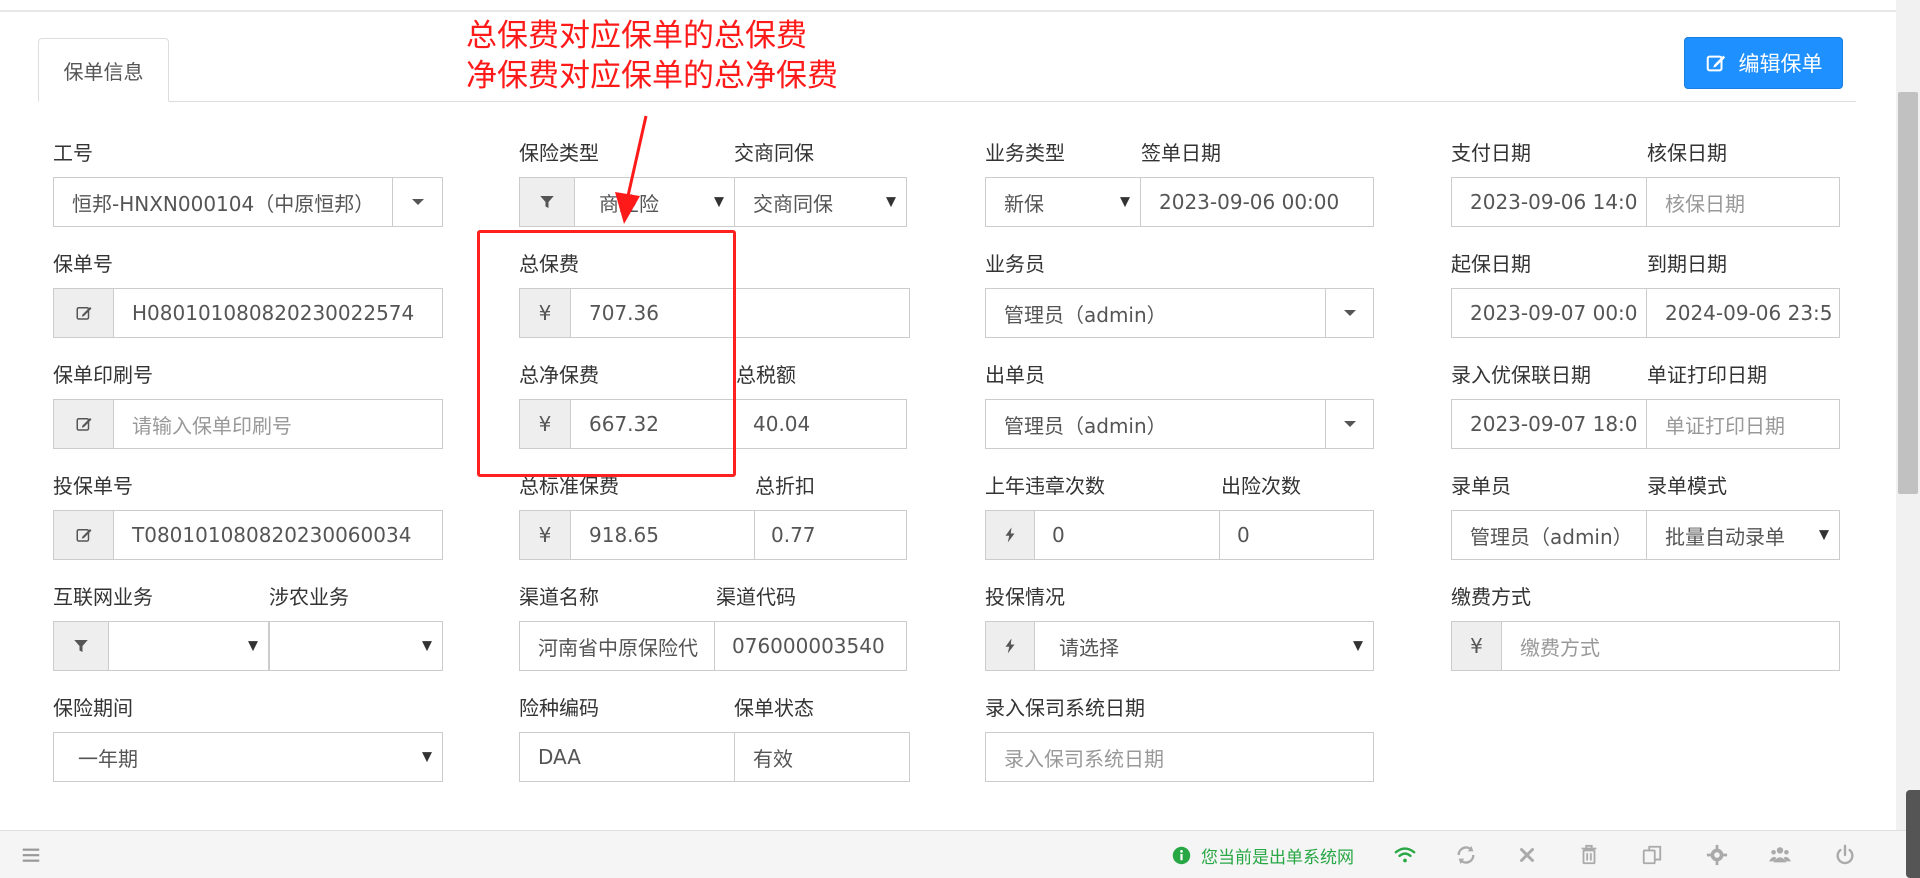  Describe the element at coordinates (1589, 854) in the screenshot. I see `trash-icon` at that location.